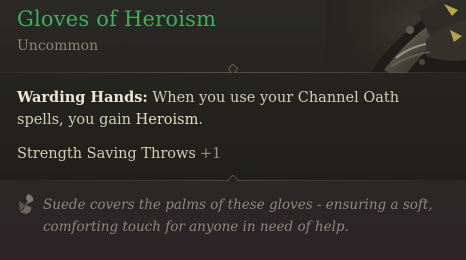 The height and width of the screenshot is (260, 466). What do you see at coordinates (82, 97) in the screenshot?
I see `passive-name: Warding Hands:` at bounding box center [82, 97].